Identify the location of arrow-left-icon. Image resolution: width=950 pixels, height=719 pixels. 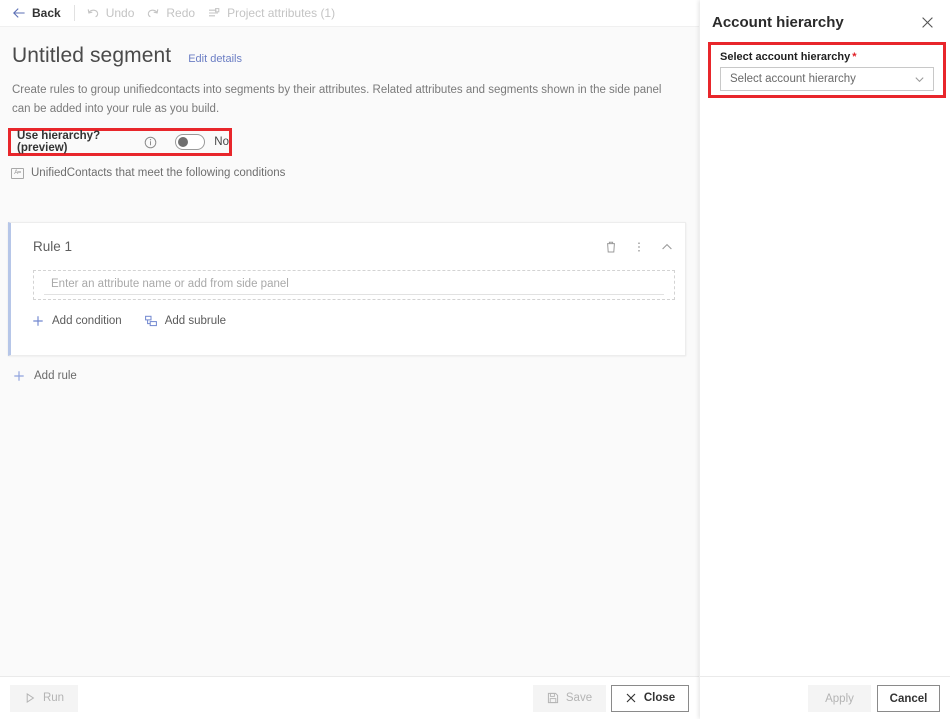
(19, 13).